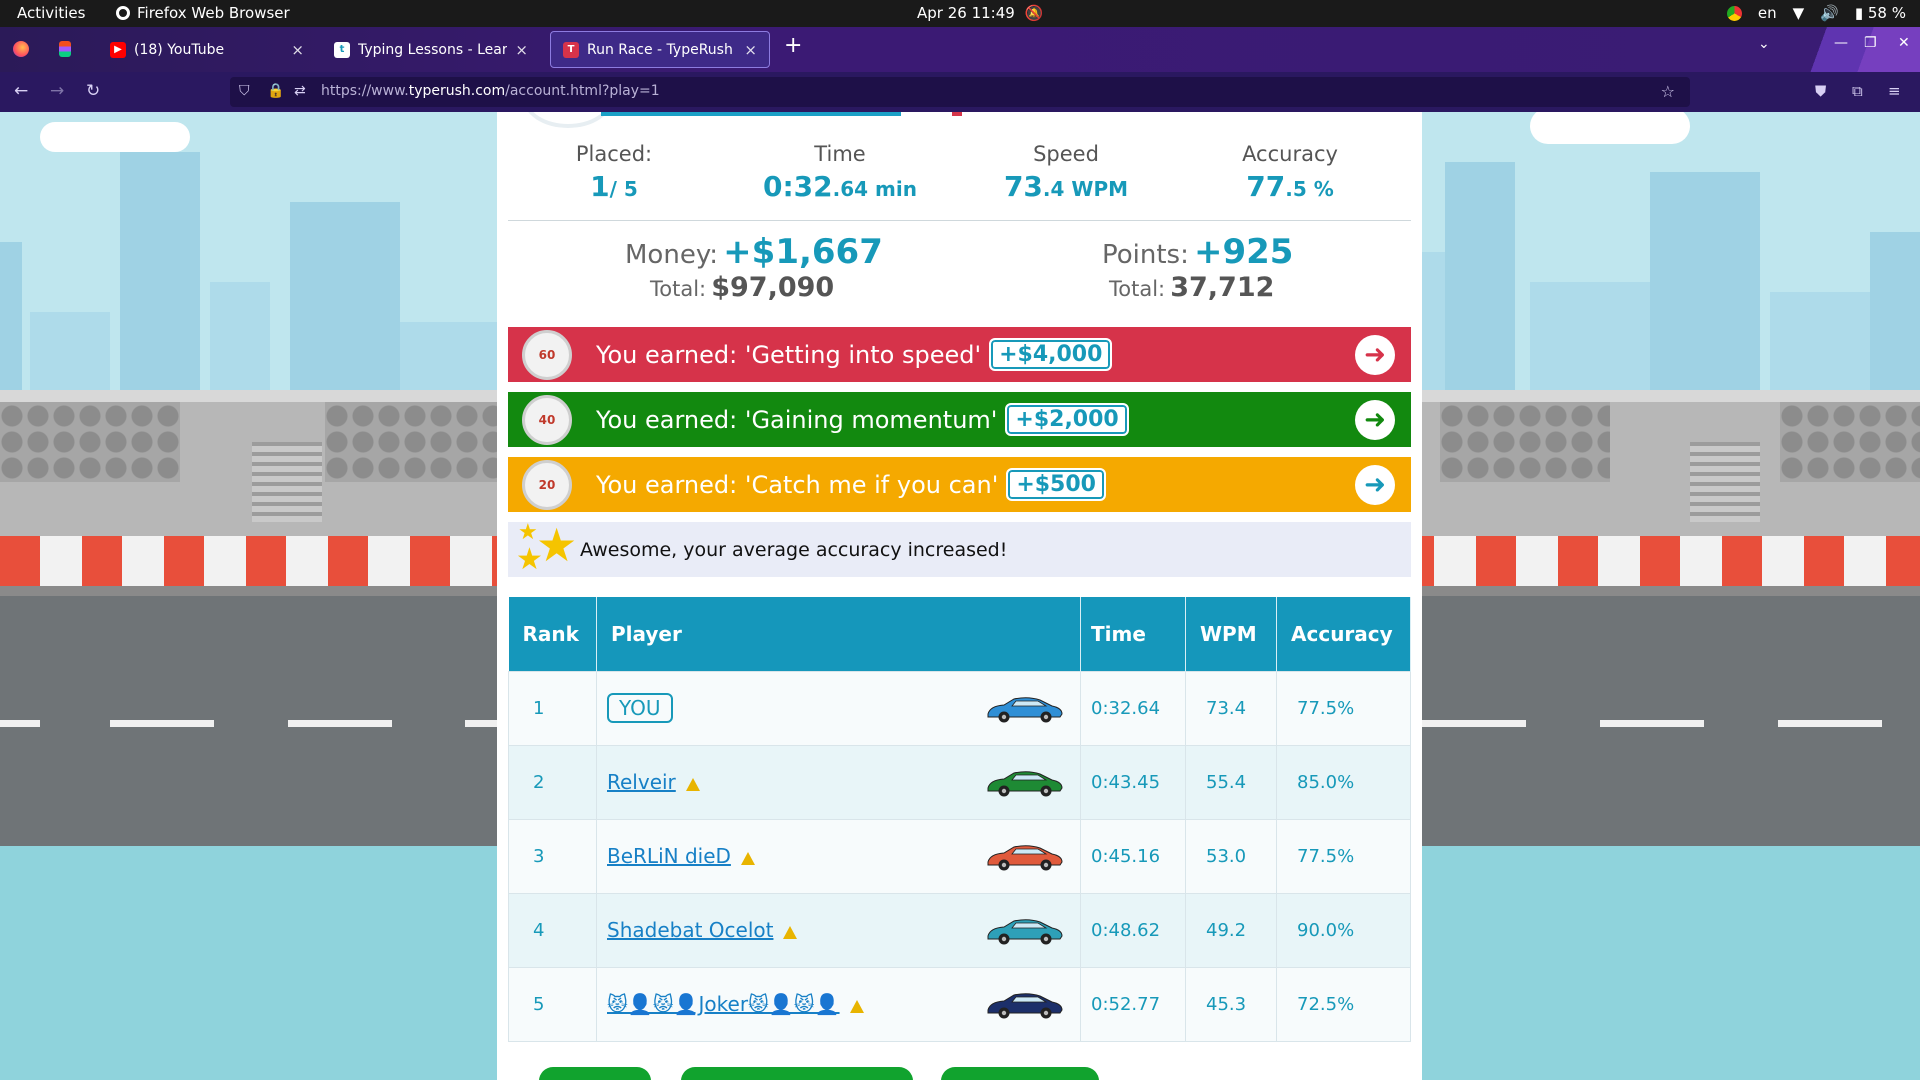 This screenshot has height=1080, width=1920. Describe the element at coordinates (856, 1006) in the screenshot. I see `warning-icon` at that location.